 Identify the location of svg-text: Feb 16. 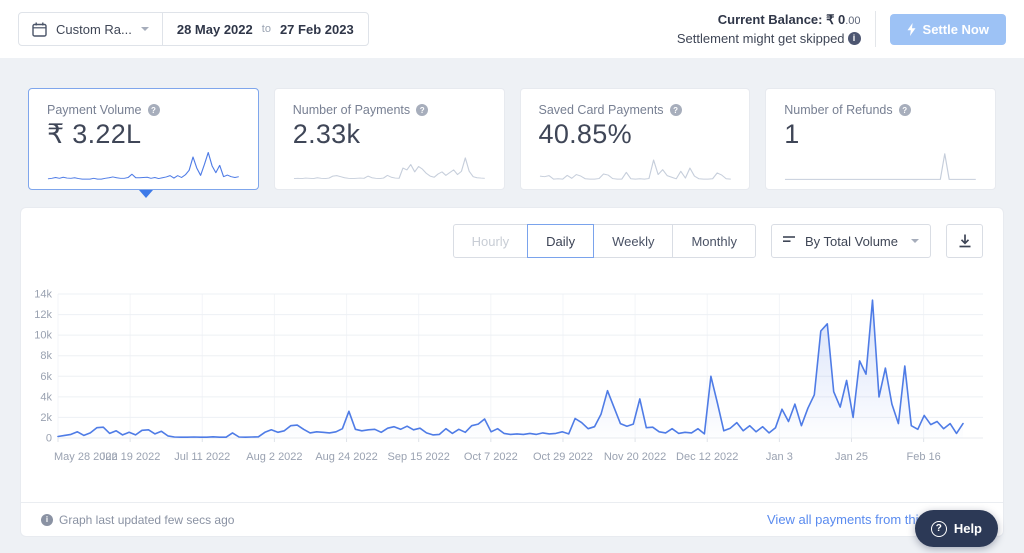
(924, 457).